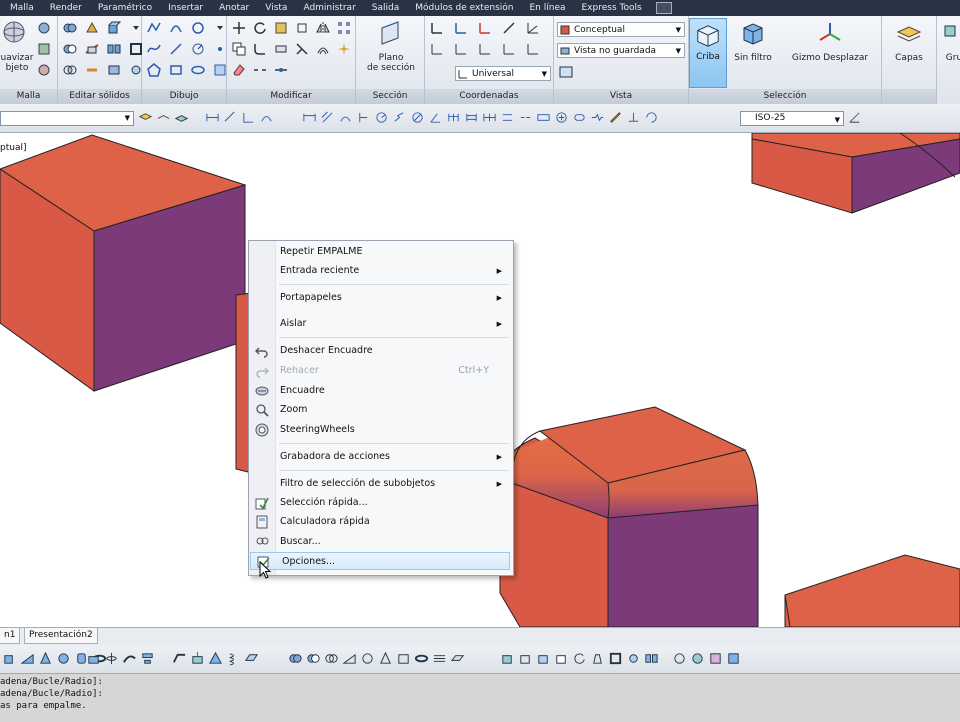  What do you see at coordinates (323, 28) in the screenshot?
I see `mirror-icon` at bounding box center [323, 28].